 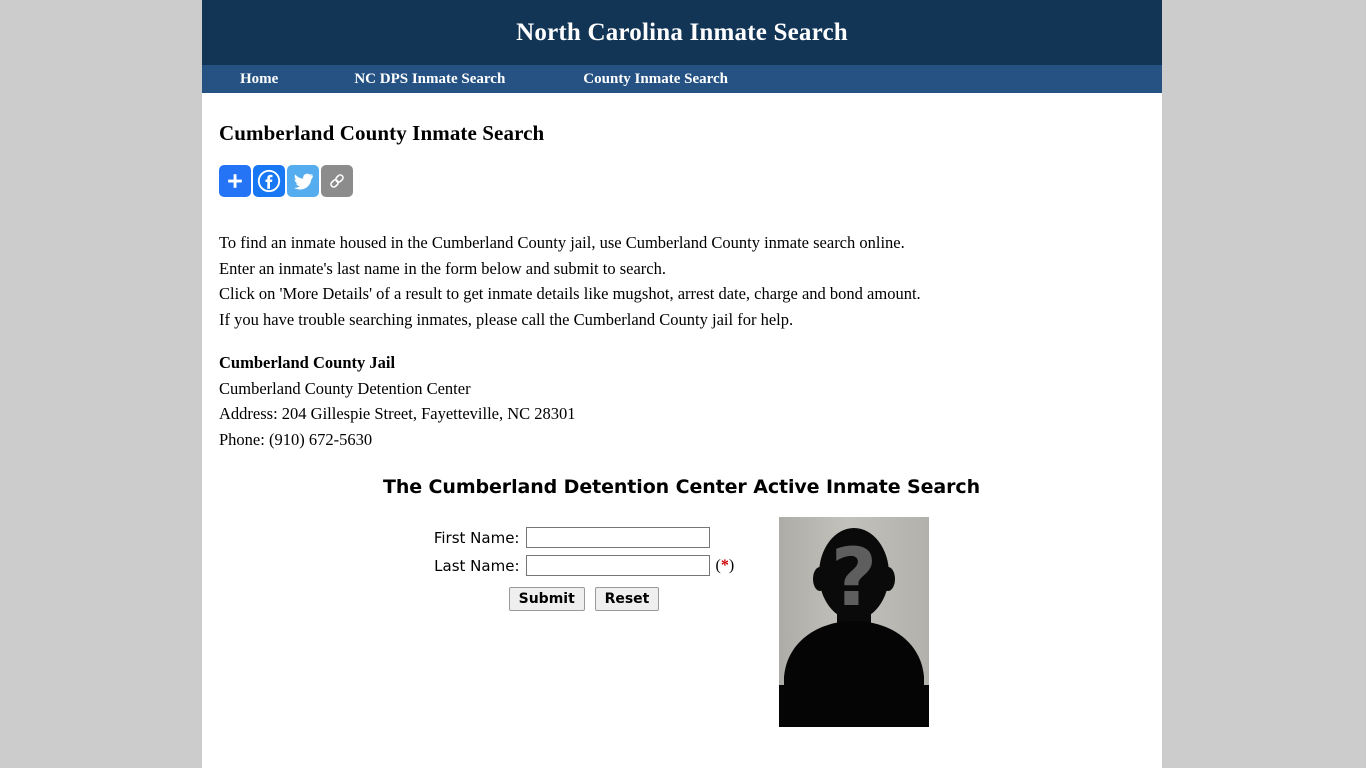 What do you see at coordinates (307, 362) in the screenshot?
I see `jail-name: Cumberland County Jail` at bounding box center [307, 362].